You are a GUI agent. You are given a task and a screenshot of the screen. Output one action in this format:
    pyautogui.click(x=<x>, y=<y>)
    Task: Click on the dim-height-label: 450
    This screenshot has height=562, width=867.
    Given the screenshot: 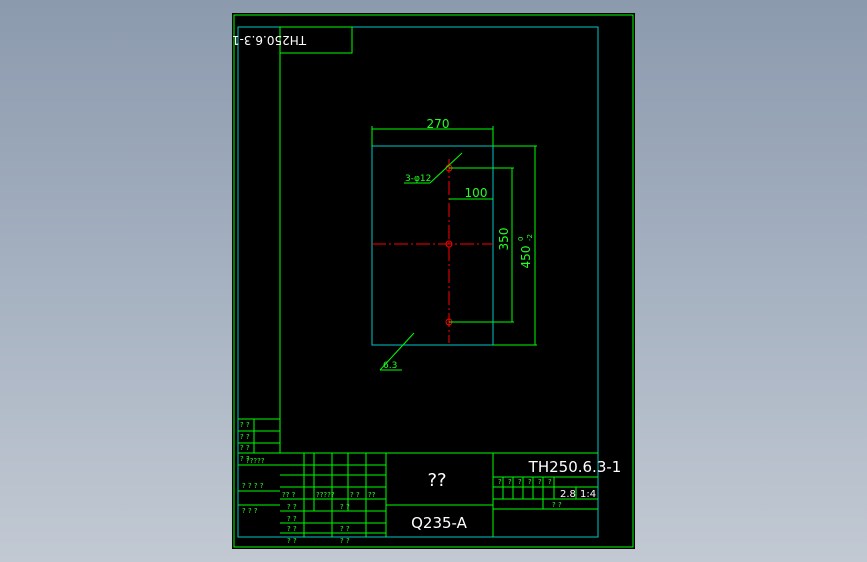 What is the action you would take?
    pyautogui.click(x=526, y=257)
    